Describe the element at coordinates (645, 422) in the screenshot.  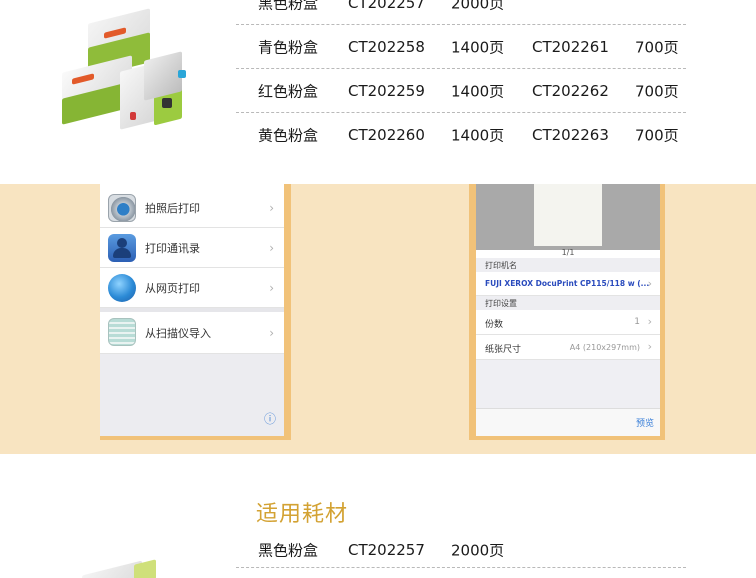
I see `preview-button: 预览` at that location.